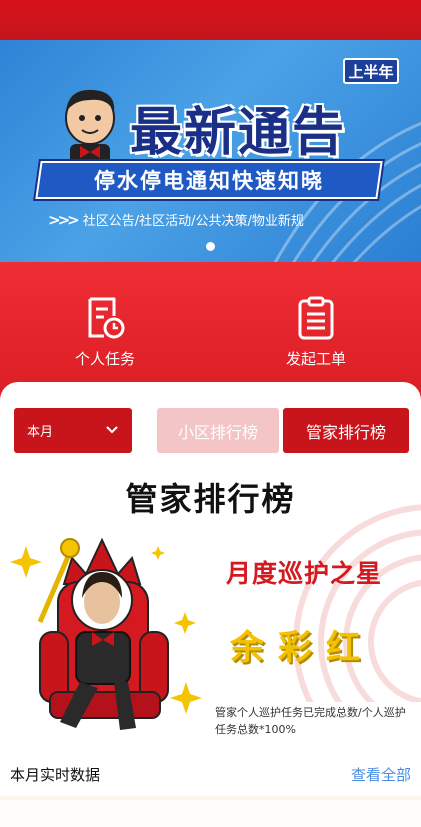 The width and height of the screenshot is (421, 827). Describe the element at coordinates (315, 359) in the screenshot. I see `create-ticket-label: 发起工单` at that location.